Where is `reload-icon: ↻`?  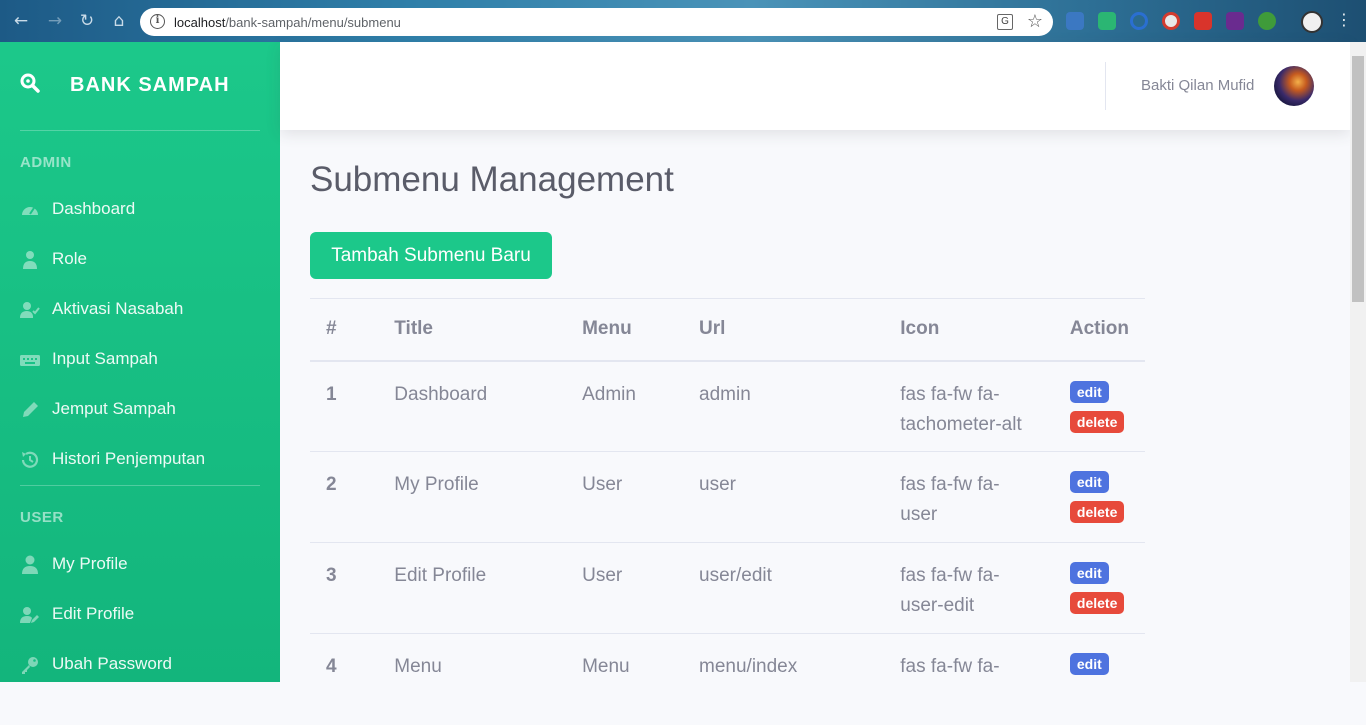
reload-icon: ↻ is located at coordinates (87, 21).